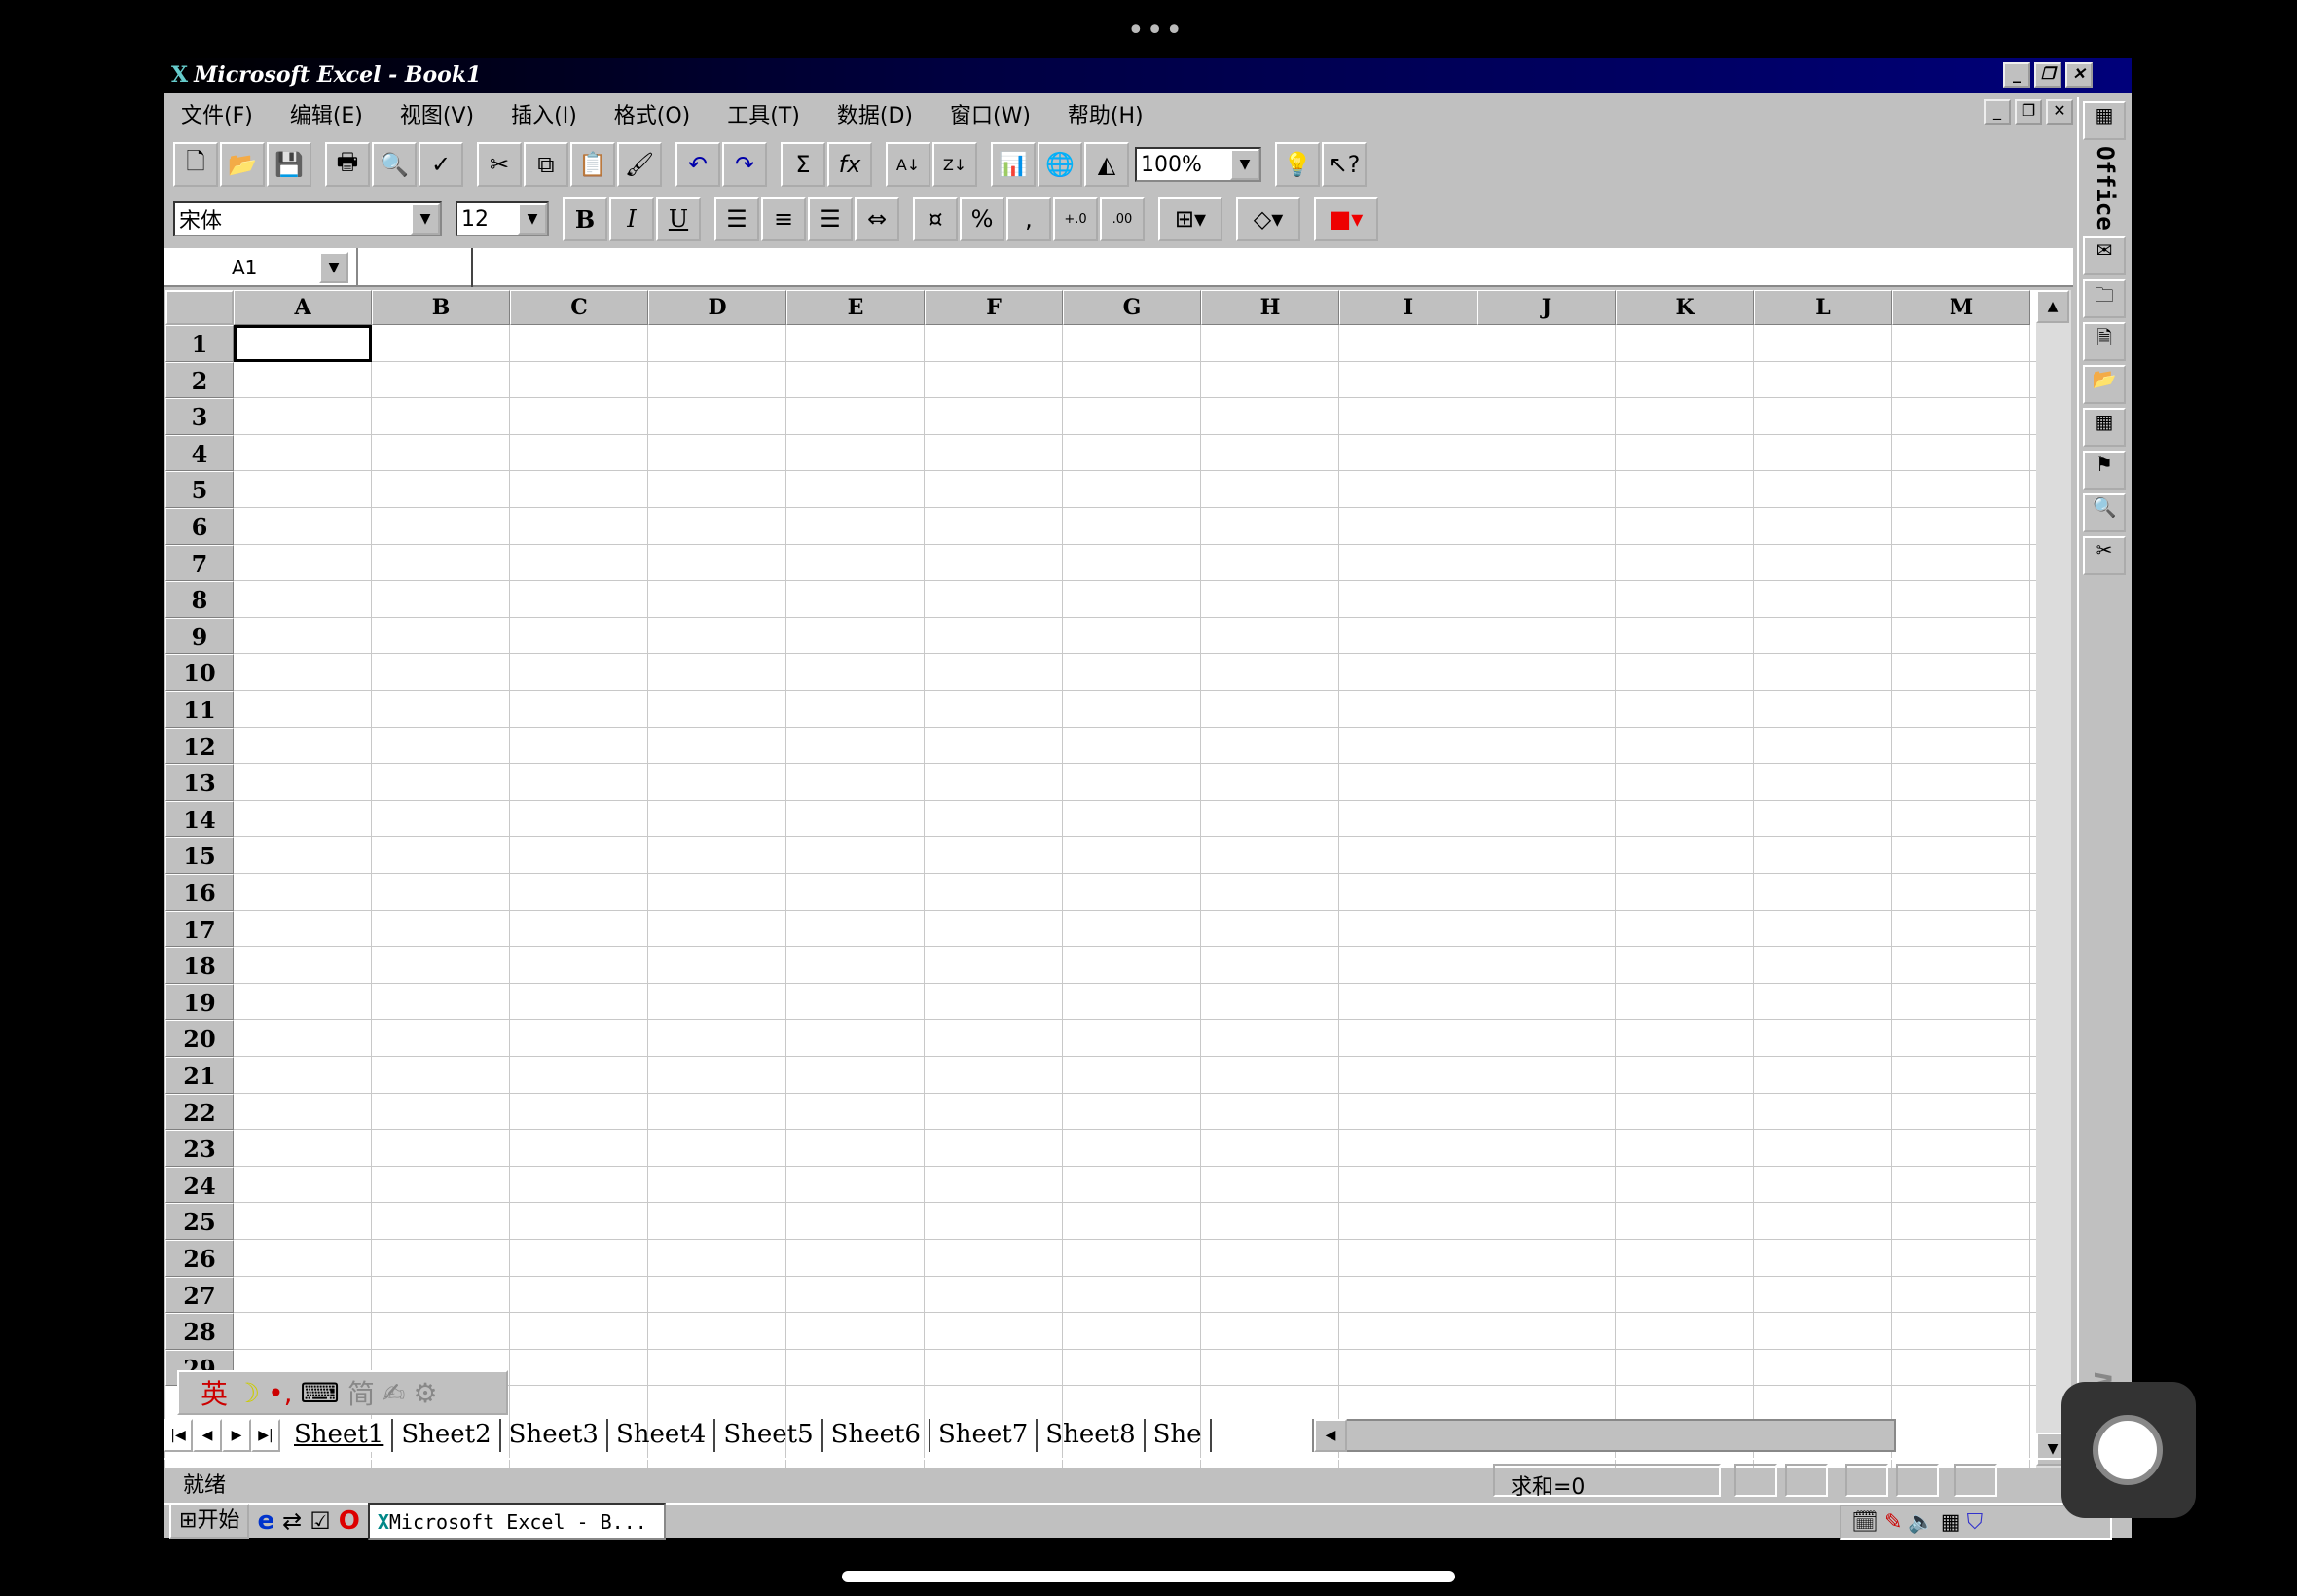 The image size is (2297, 1596). What do you see at coordinates (1268, 219) in the screenshot?
I see `fill-color-icon: ◇▾` at bounding box center [1268, 219].